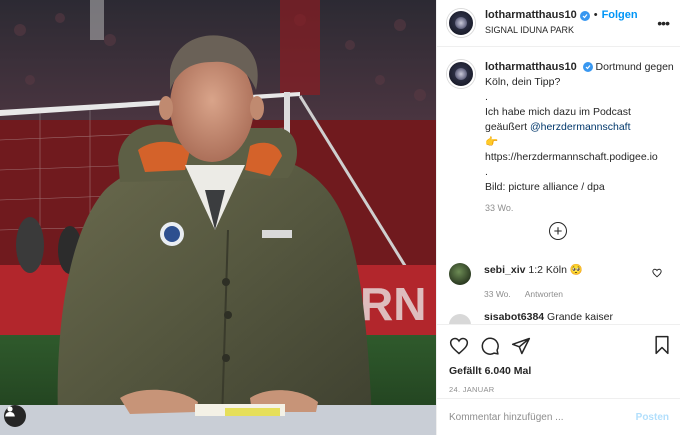  What do you see at coordinates (579, 208) in the screenshot?
I see `caption-timestamp: 33 Wo.` at bounding box center [579, 208].